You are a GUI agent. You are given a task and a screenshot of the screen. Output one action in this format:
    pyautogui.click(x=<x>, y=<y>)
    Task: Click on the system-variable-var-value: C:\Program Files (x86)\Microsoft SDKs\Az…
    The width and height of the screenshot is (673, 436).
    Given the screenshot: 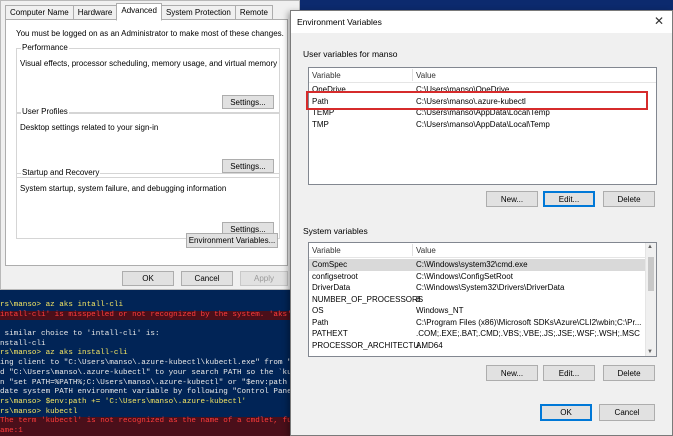 What is the action you would take?
    pyautogui.click(x=529, y=322)
    